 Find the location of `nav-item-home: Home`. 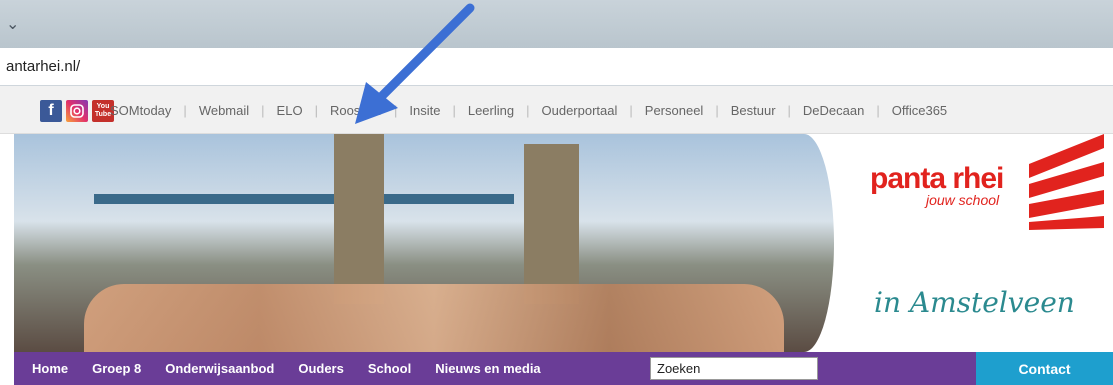

nav-item-home: Home is located at coordinates (50, 368).